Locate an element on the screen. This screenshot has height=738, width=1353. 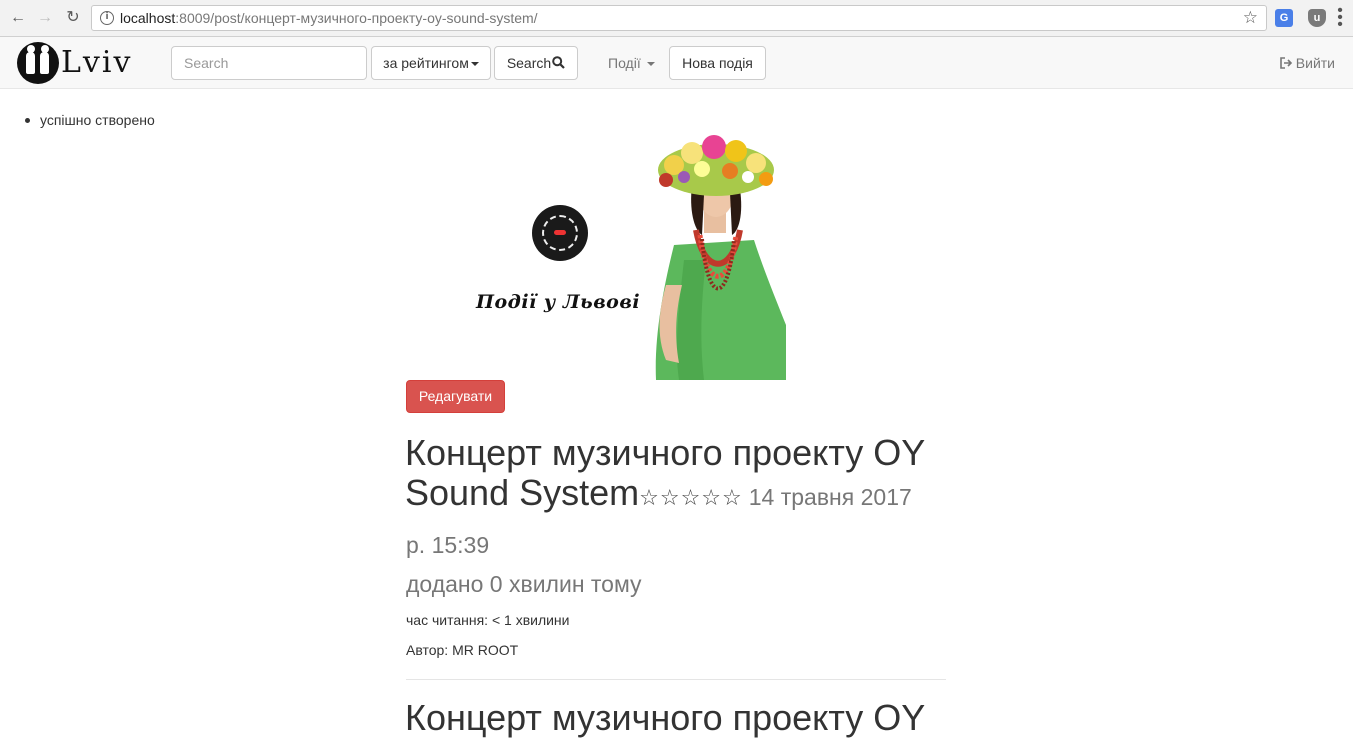
bookmark-star-icon: ☆ is located at coordinates (1250, 18).